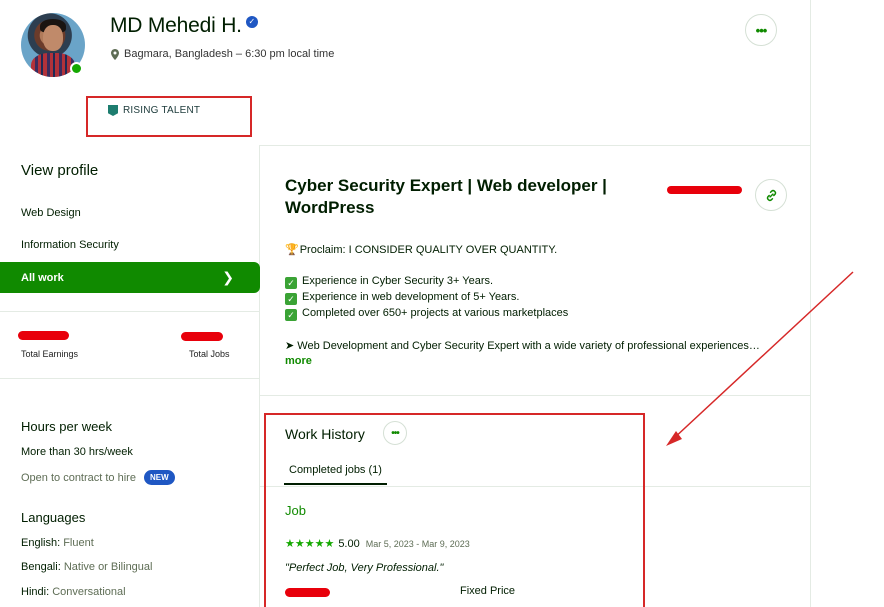  I want to click on link-icon, so click(771, 195).